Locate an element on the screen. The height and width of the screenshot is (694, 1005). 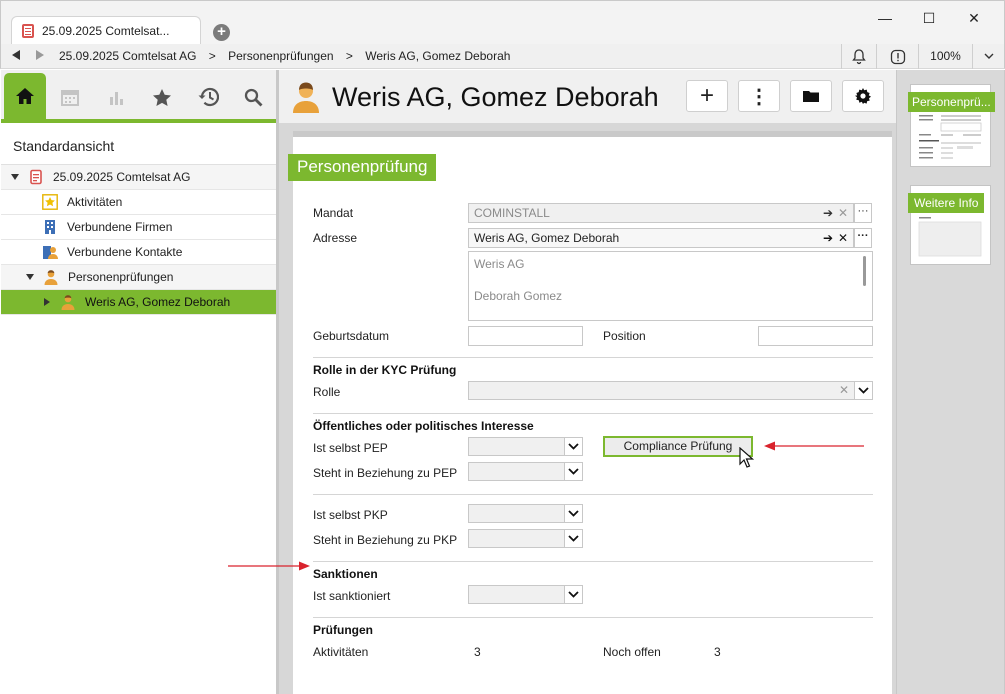
sanktioniert-label: Ist sanktioniert is located at coordinates (352, 596).